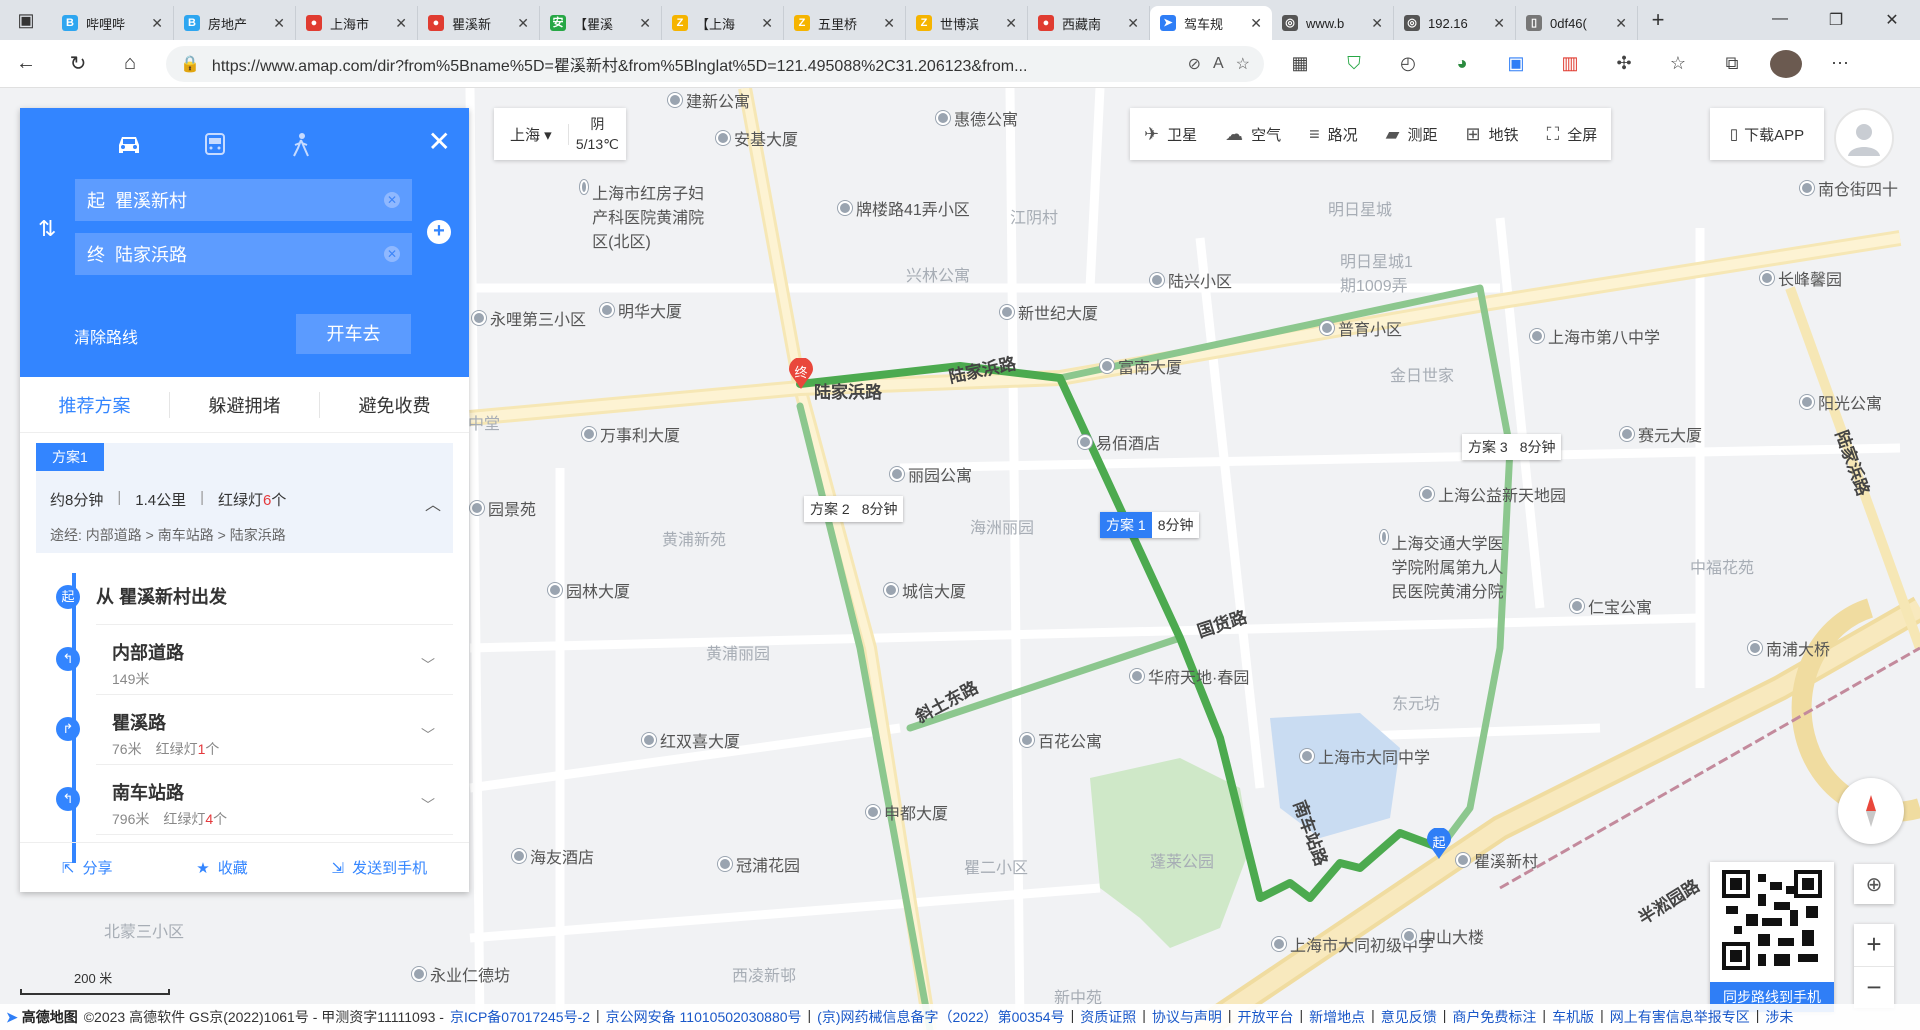 This screenshot has width=1920, height=1030. What do you see at coordinates (353, 334) in the screenshot?
I see `start-driving-button: 开车去` at bounding box center [353, 334].